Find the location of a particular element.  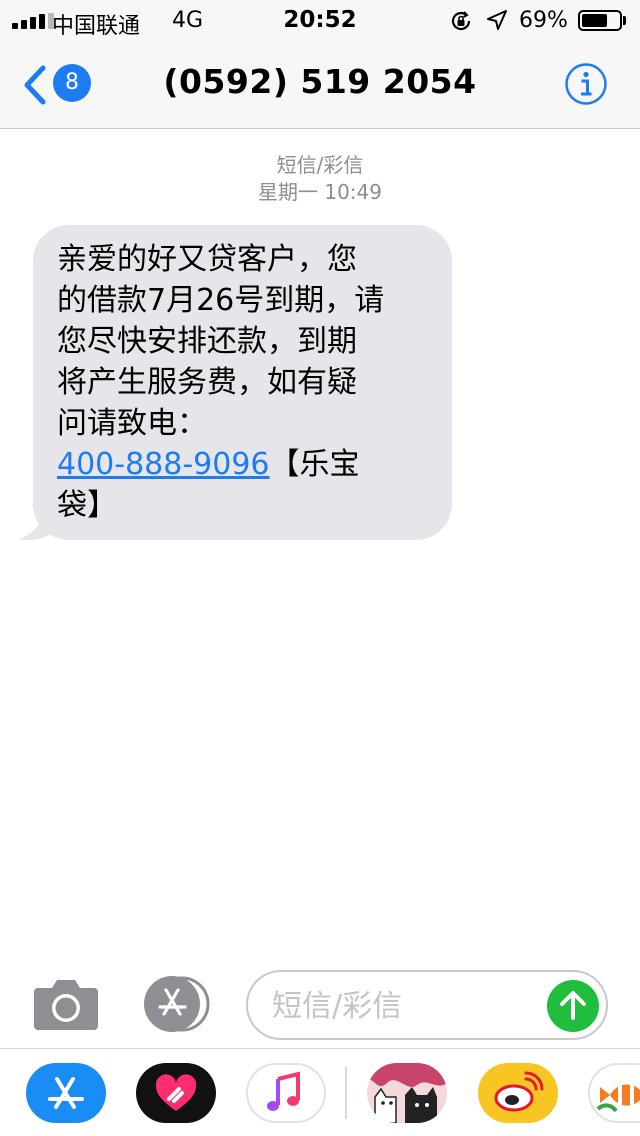

message-line: 袋】 is located at coordinates (87, 505).